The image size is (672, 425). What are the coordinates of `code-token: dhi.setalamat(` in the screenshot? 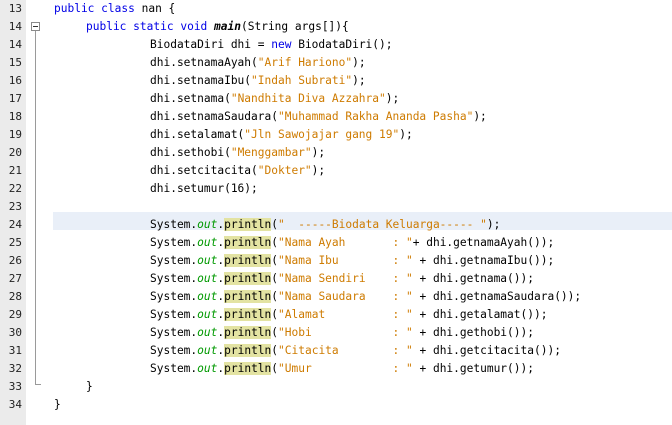 It's located at (197, 134).